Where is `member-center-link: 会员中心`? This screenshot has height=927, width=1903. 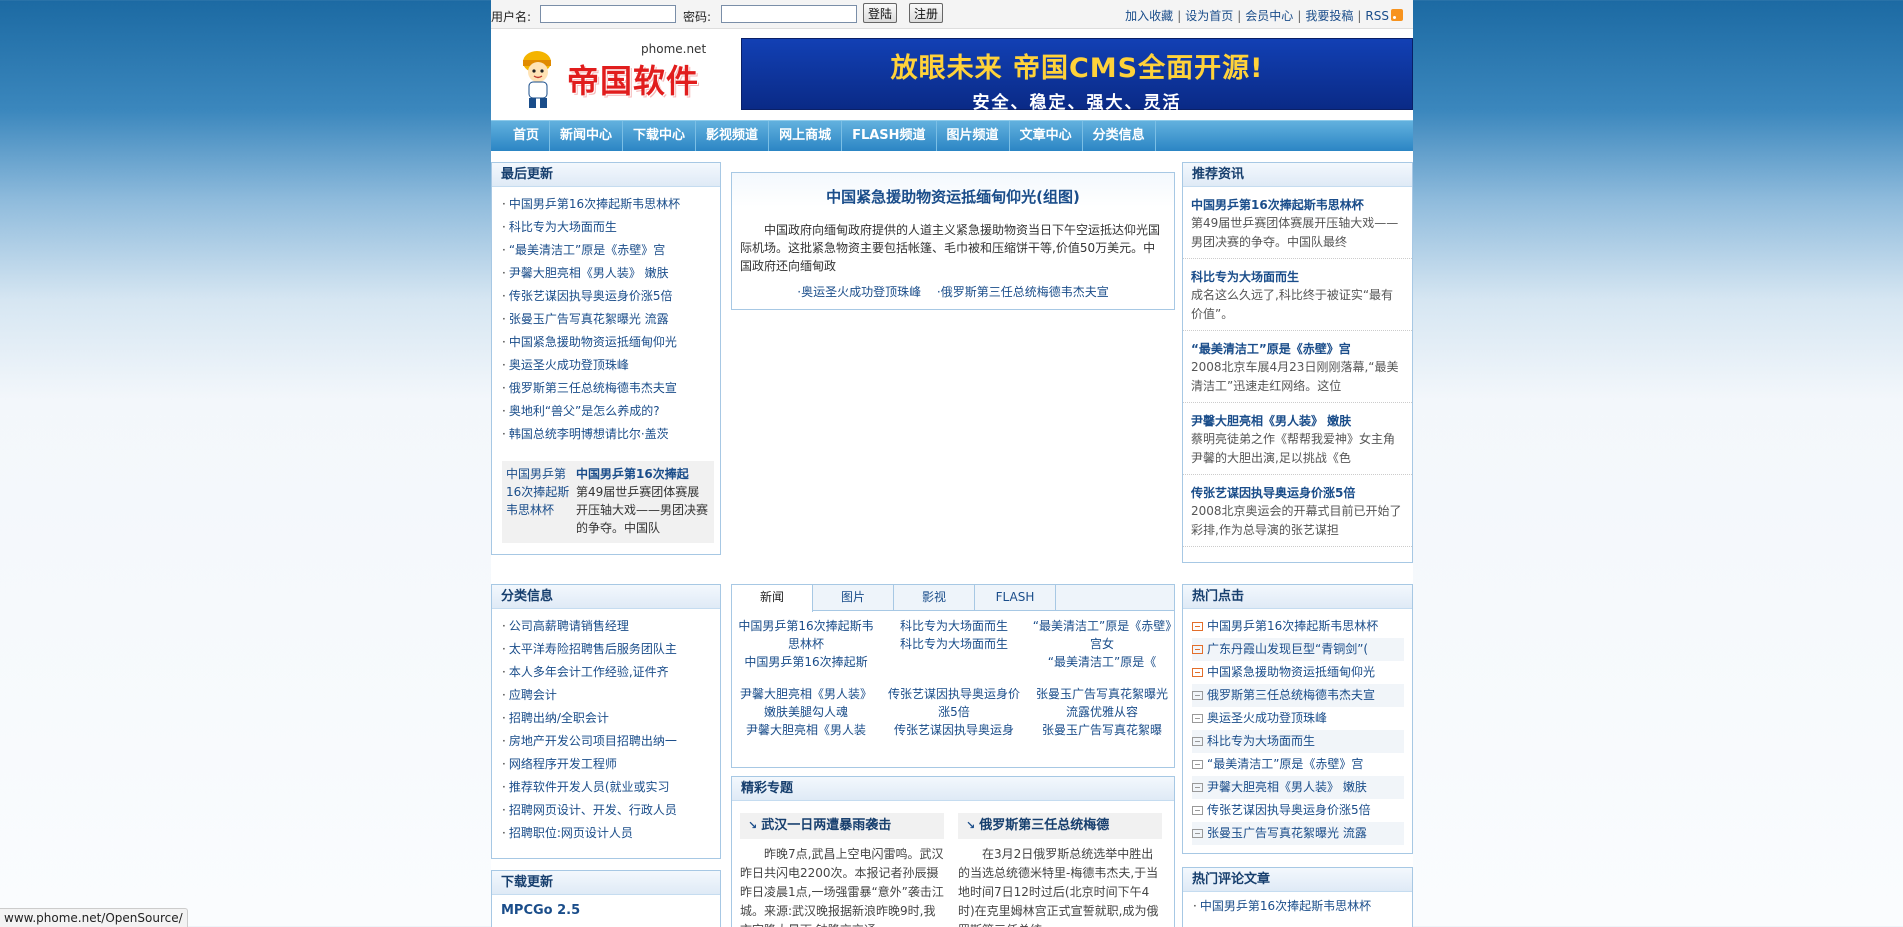 member-center-link: 会员中心 is located at coordinates (1269, 16).